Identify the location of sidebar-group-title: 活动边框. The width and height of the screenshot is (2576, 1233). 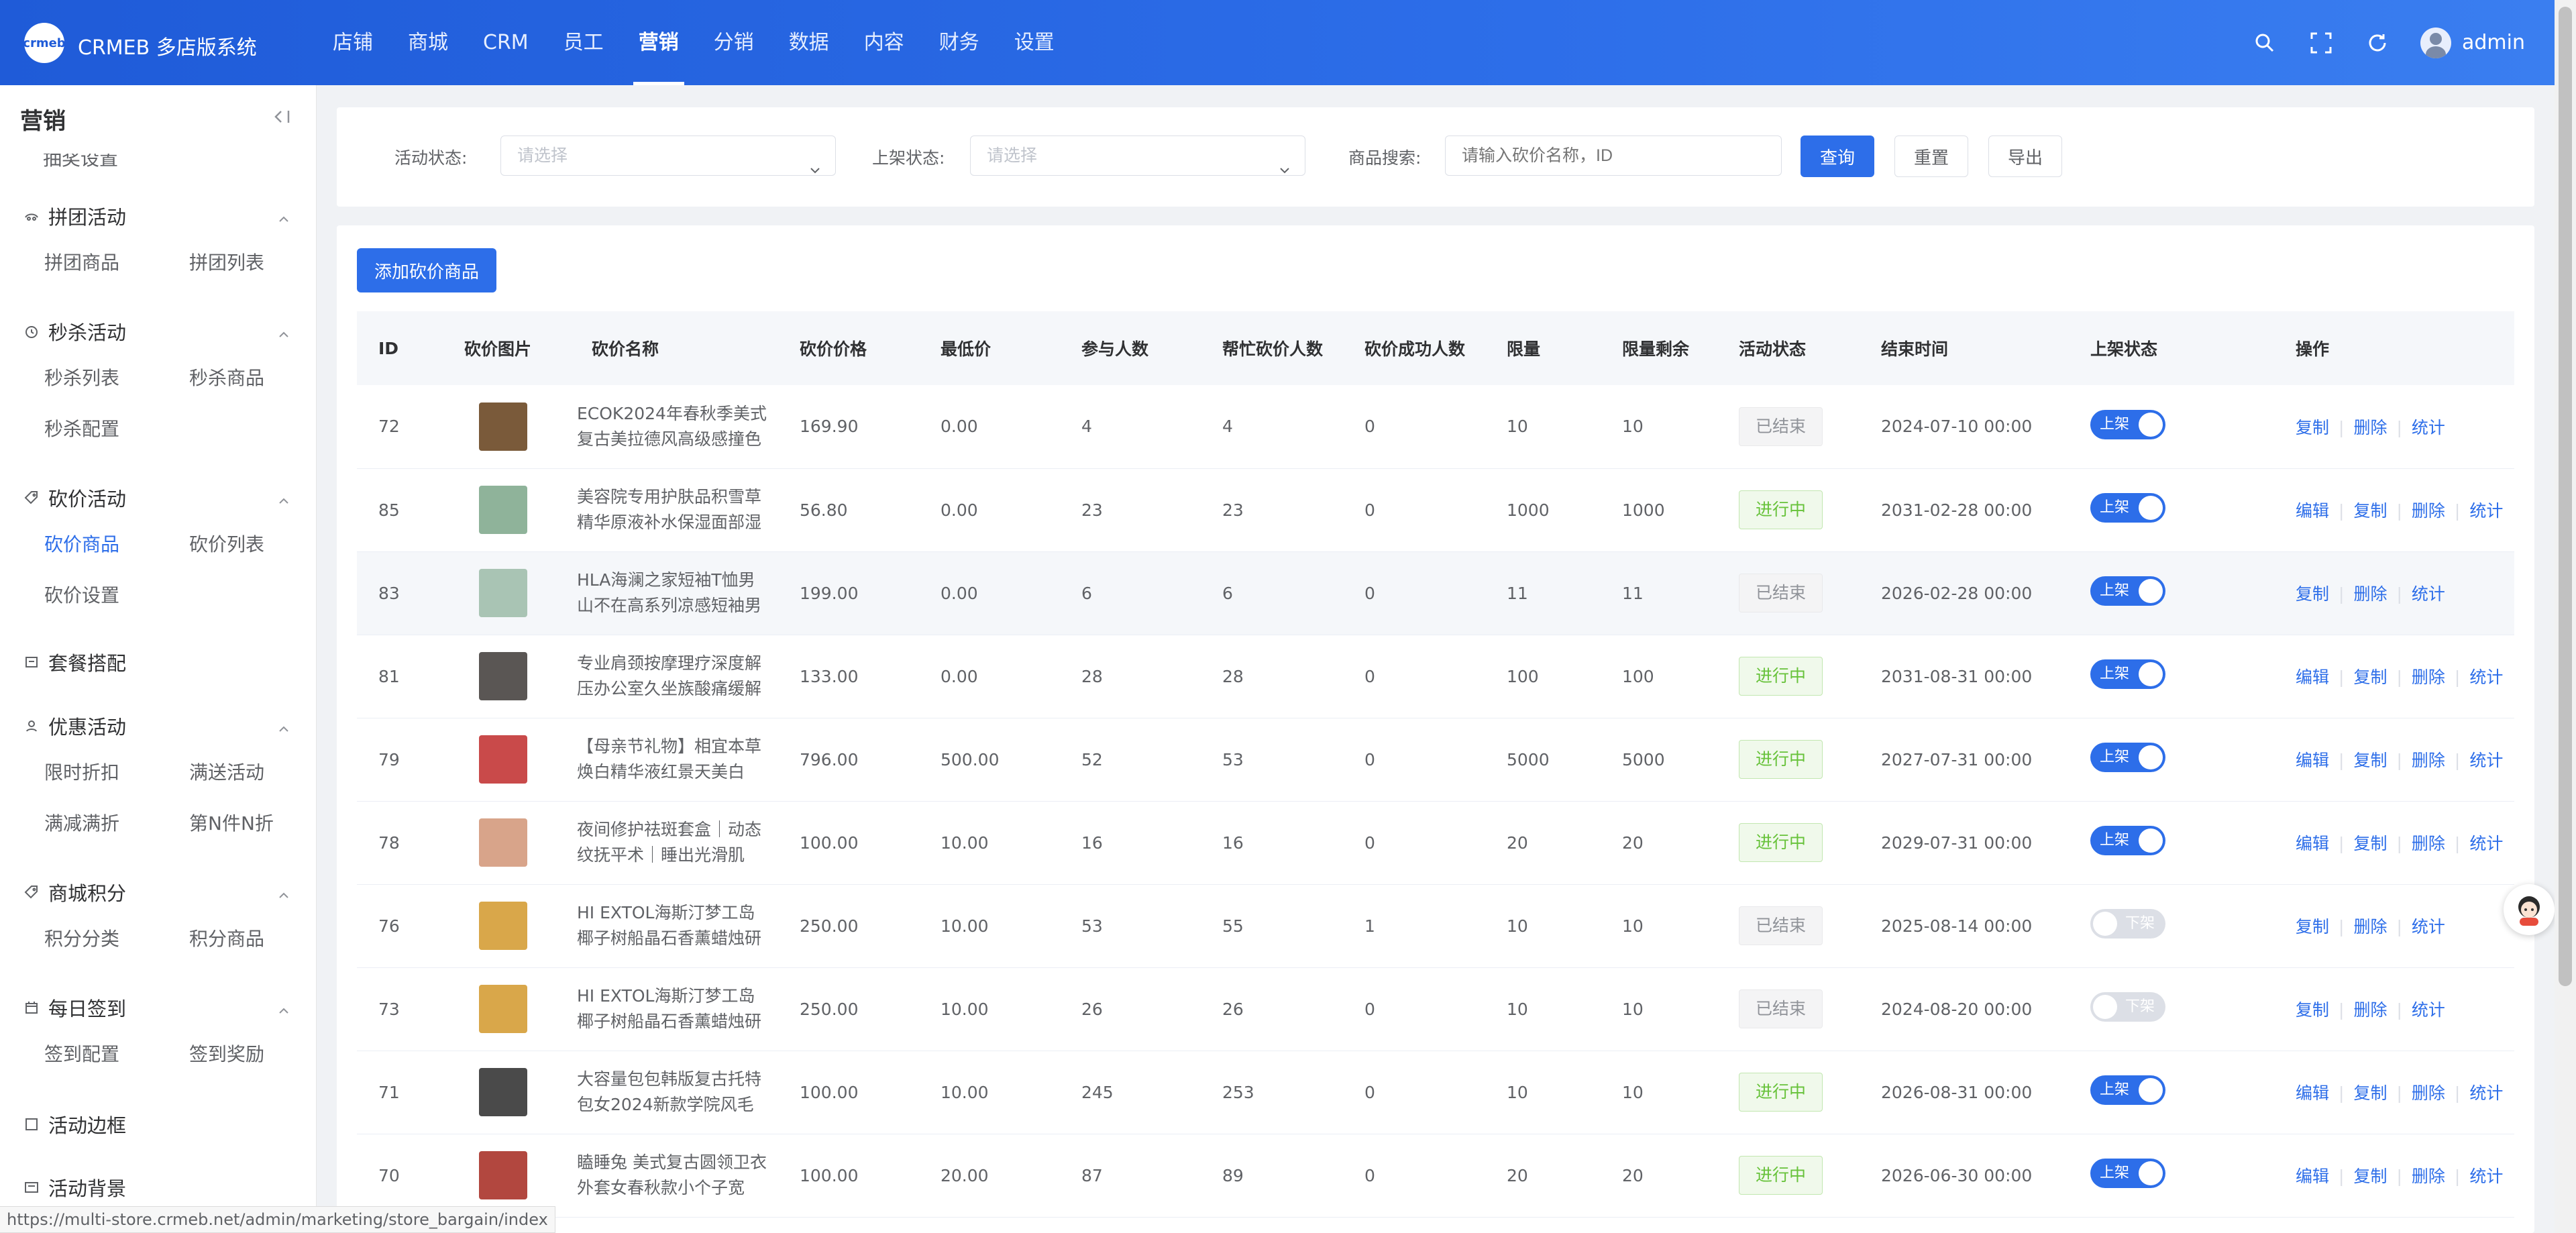
(158, 1124).